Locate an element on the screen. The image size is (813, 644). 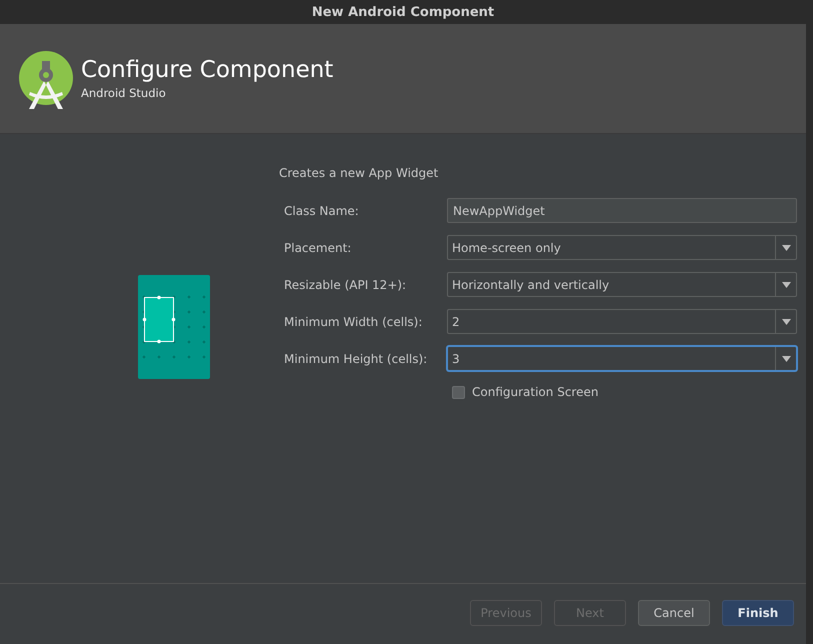
checkbox-label: Configuration Screen is located at coordinates (535, 392).